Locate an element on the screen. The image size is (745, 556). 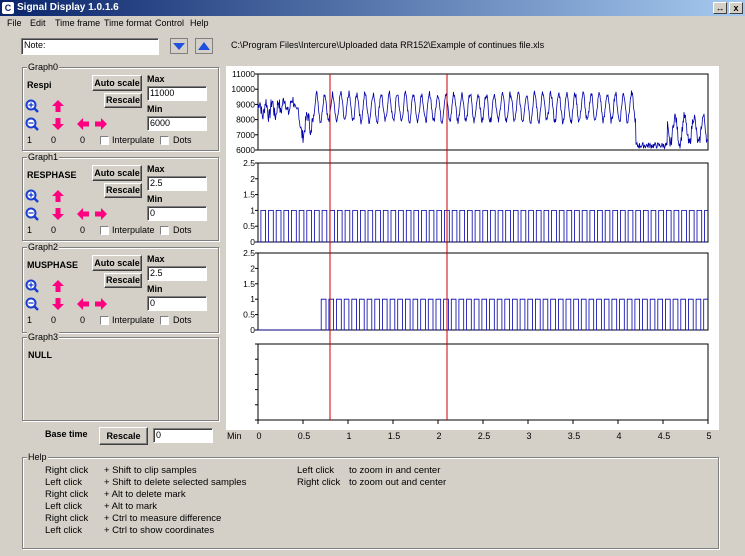
graph2-interpolate-checkbox is located at coordinates (104, 320).